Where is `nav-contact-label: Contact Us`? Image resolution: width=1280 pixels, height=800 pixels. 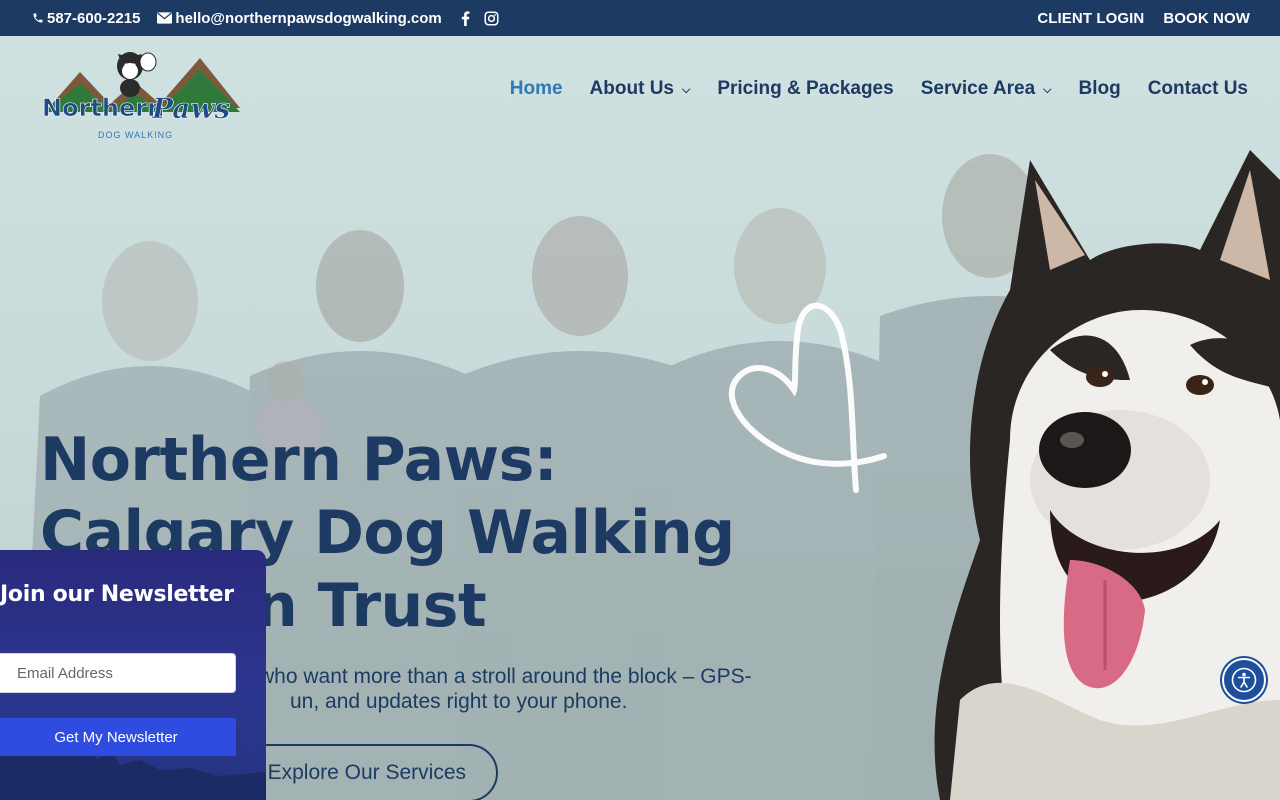 nav-contact-label: Contact Us is located at coordinates (1197, 88).